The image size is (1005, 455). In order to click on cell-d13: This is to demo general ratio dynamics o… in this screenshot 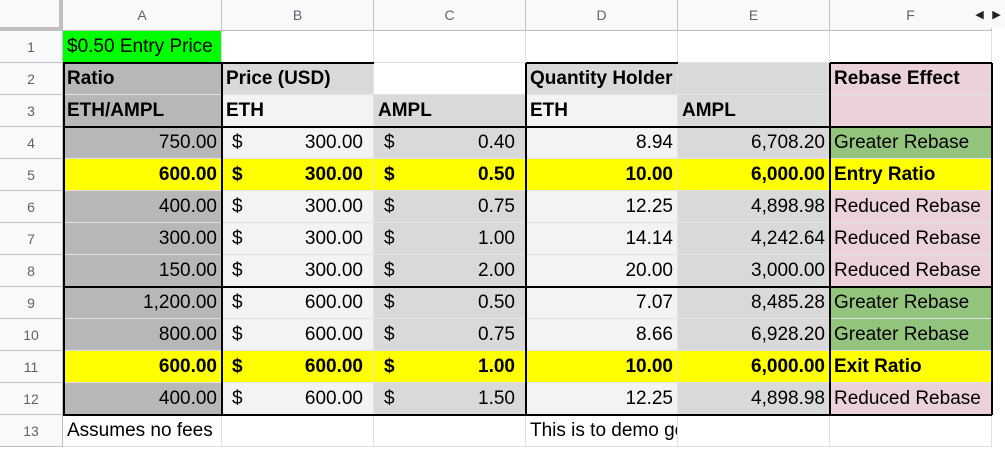, I will do `click(602, 431)`.